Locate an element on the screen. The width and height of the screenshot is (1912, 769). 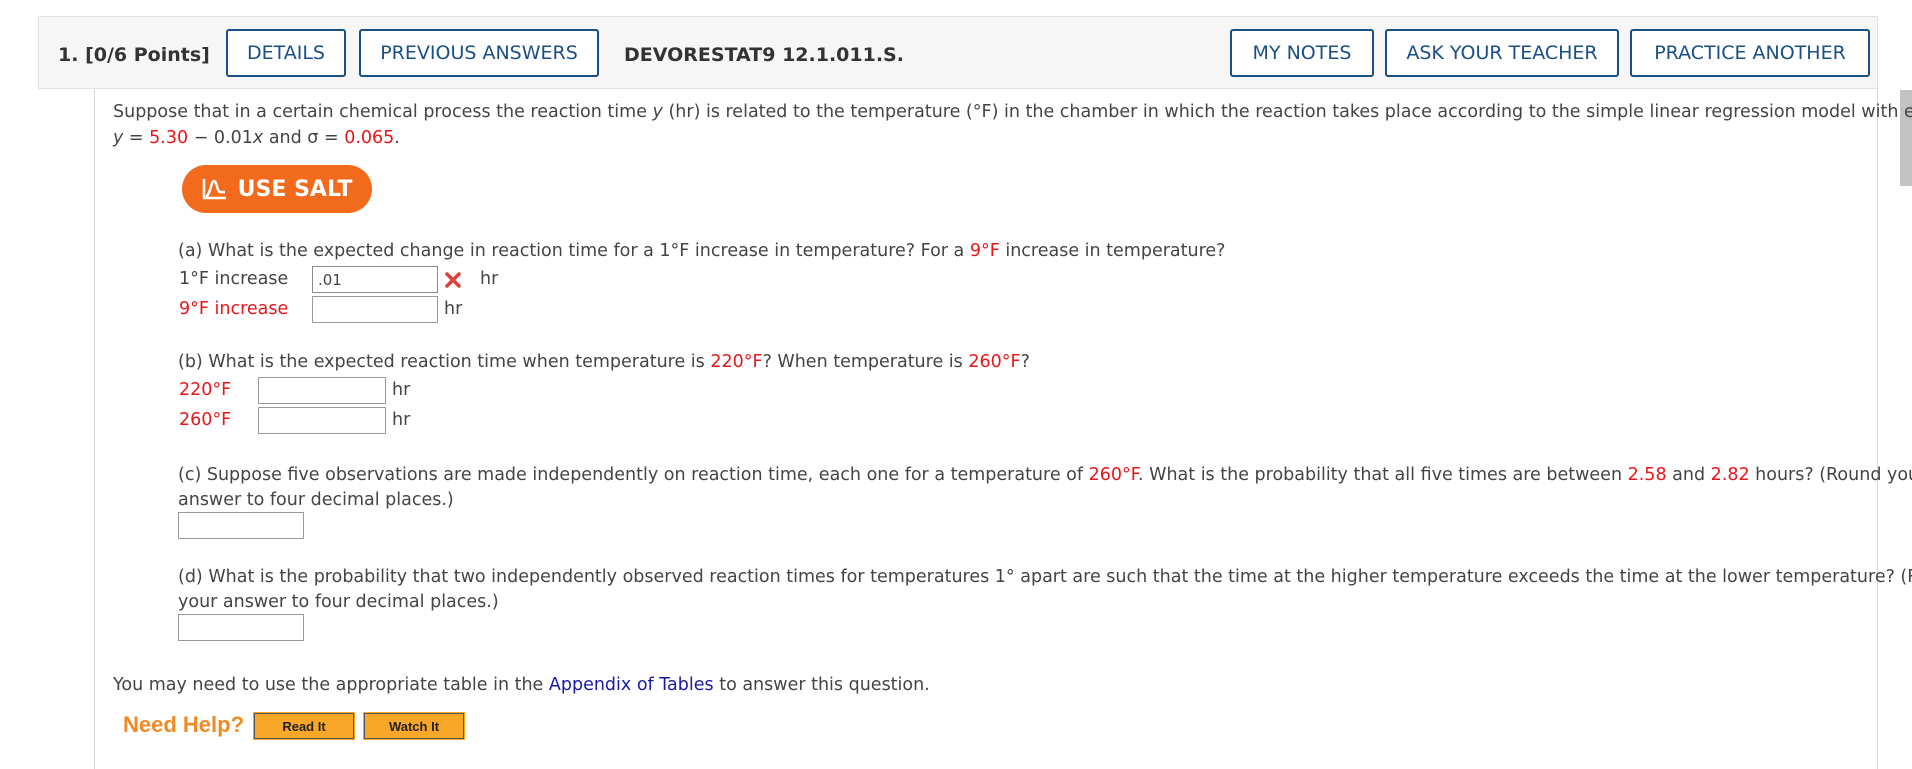
use-salt-label: USE SALT is located at coordinates (295, 189).